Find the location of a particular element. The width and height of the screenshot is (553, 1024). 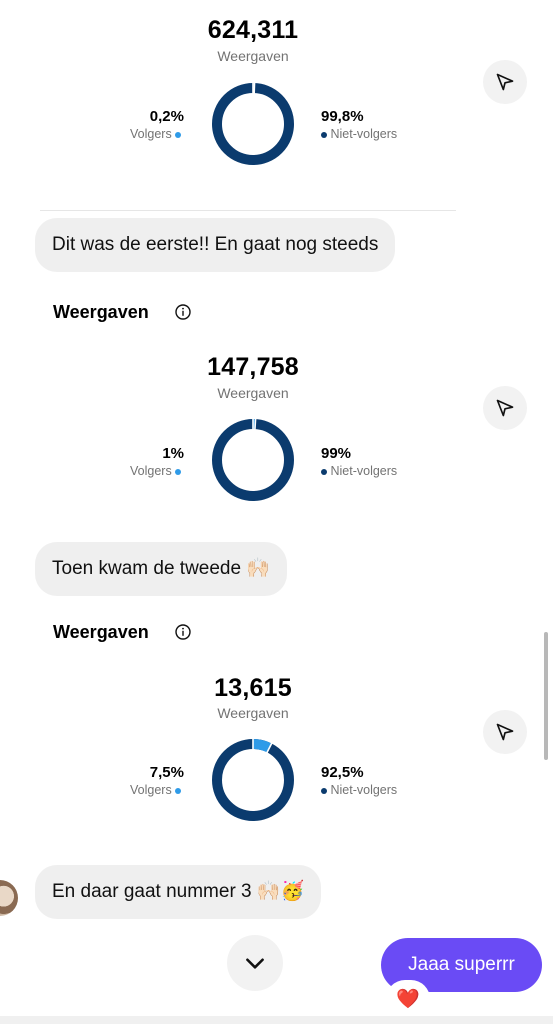

nonfollowers-percent: 99,8% is located at coordinates (342, 116).